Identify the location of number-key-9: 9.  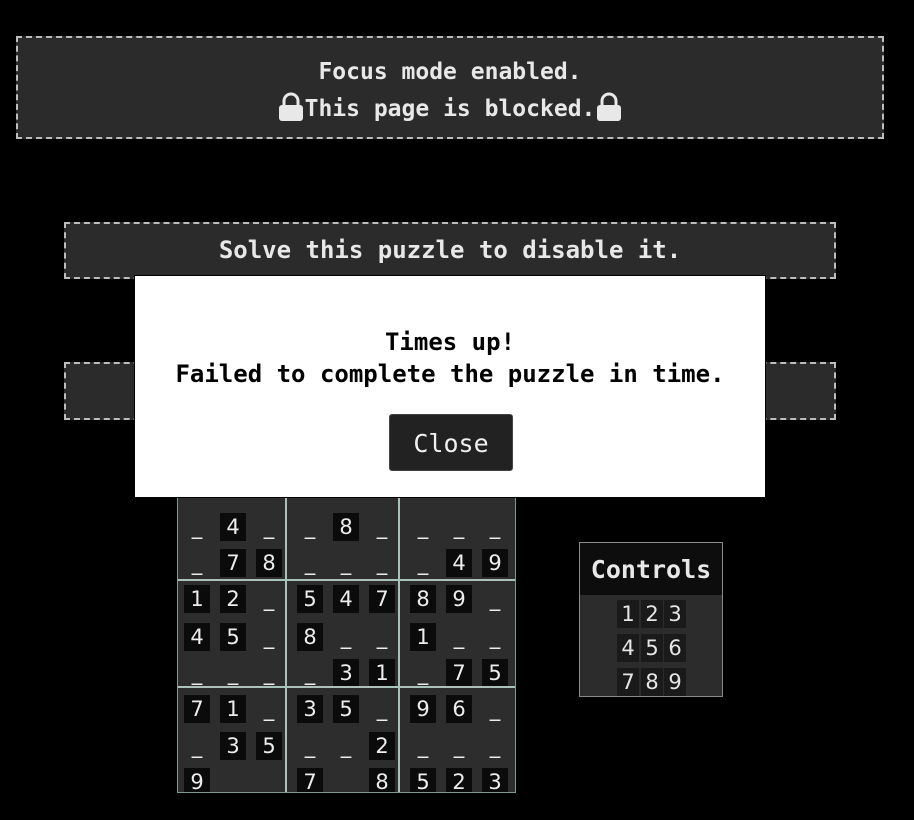
(675, 682).